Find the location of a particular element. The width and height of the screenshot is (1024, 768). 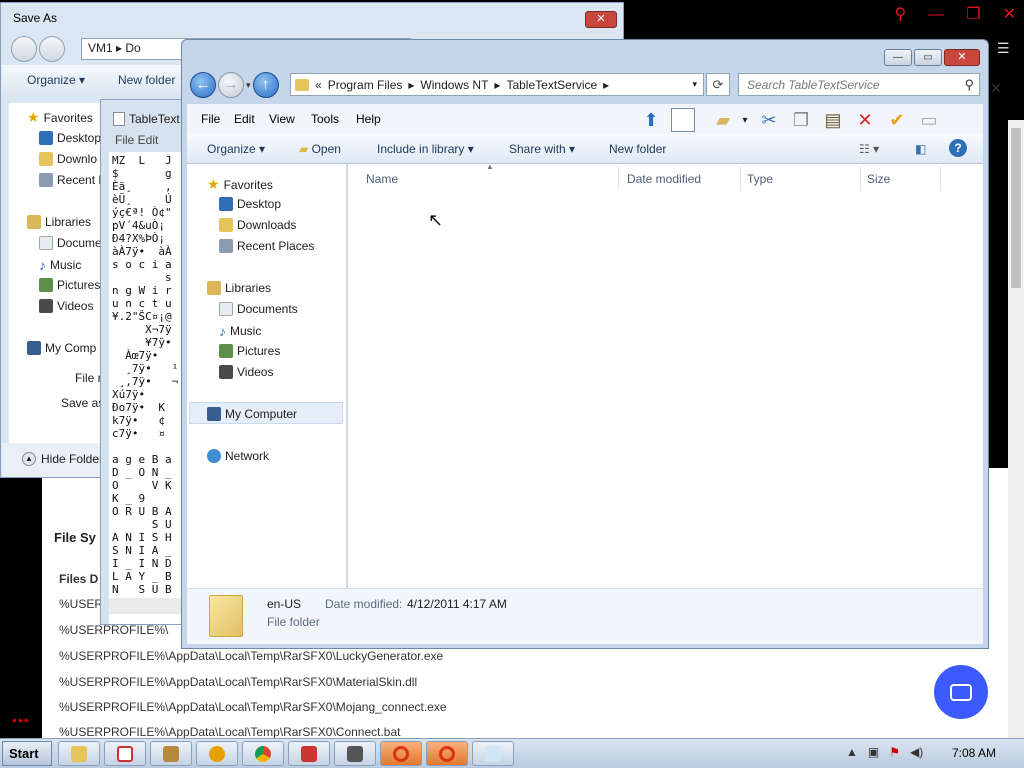

forward-button: → is located at coordinates (231, 85).